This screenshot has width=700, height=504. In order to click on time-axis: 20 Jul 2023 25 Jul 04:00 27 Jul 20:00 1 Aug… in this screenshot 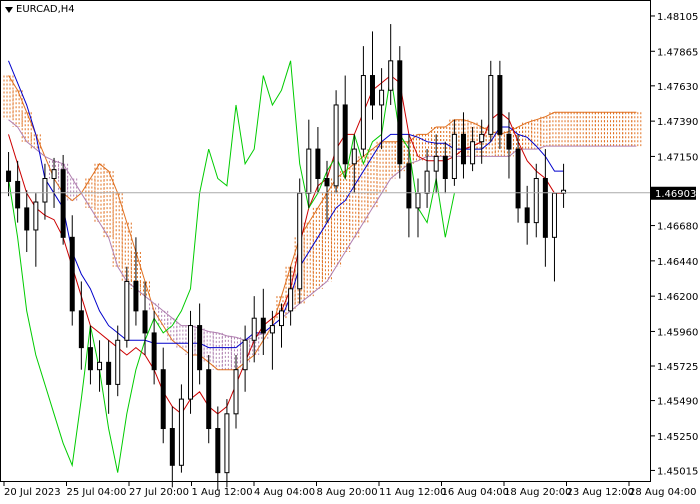, I will do `click(349, 490)`.